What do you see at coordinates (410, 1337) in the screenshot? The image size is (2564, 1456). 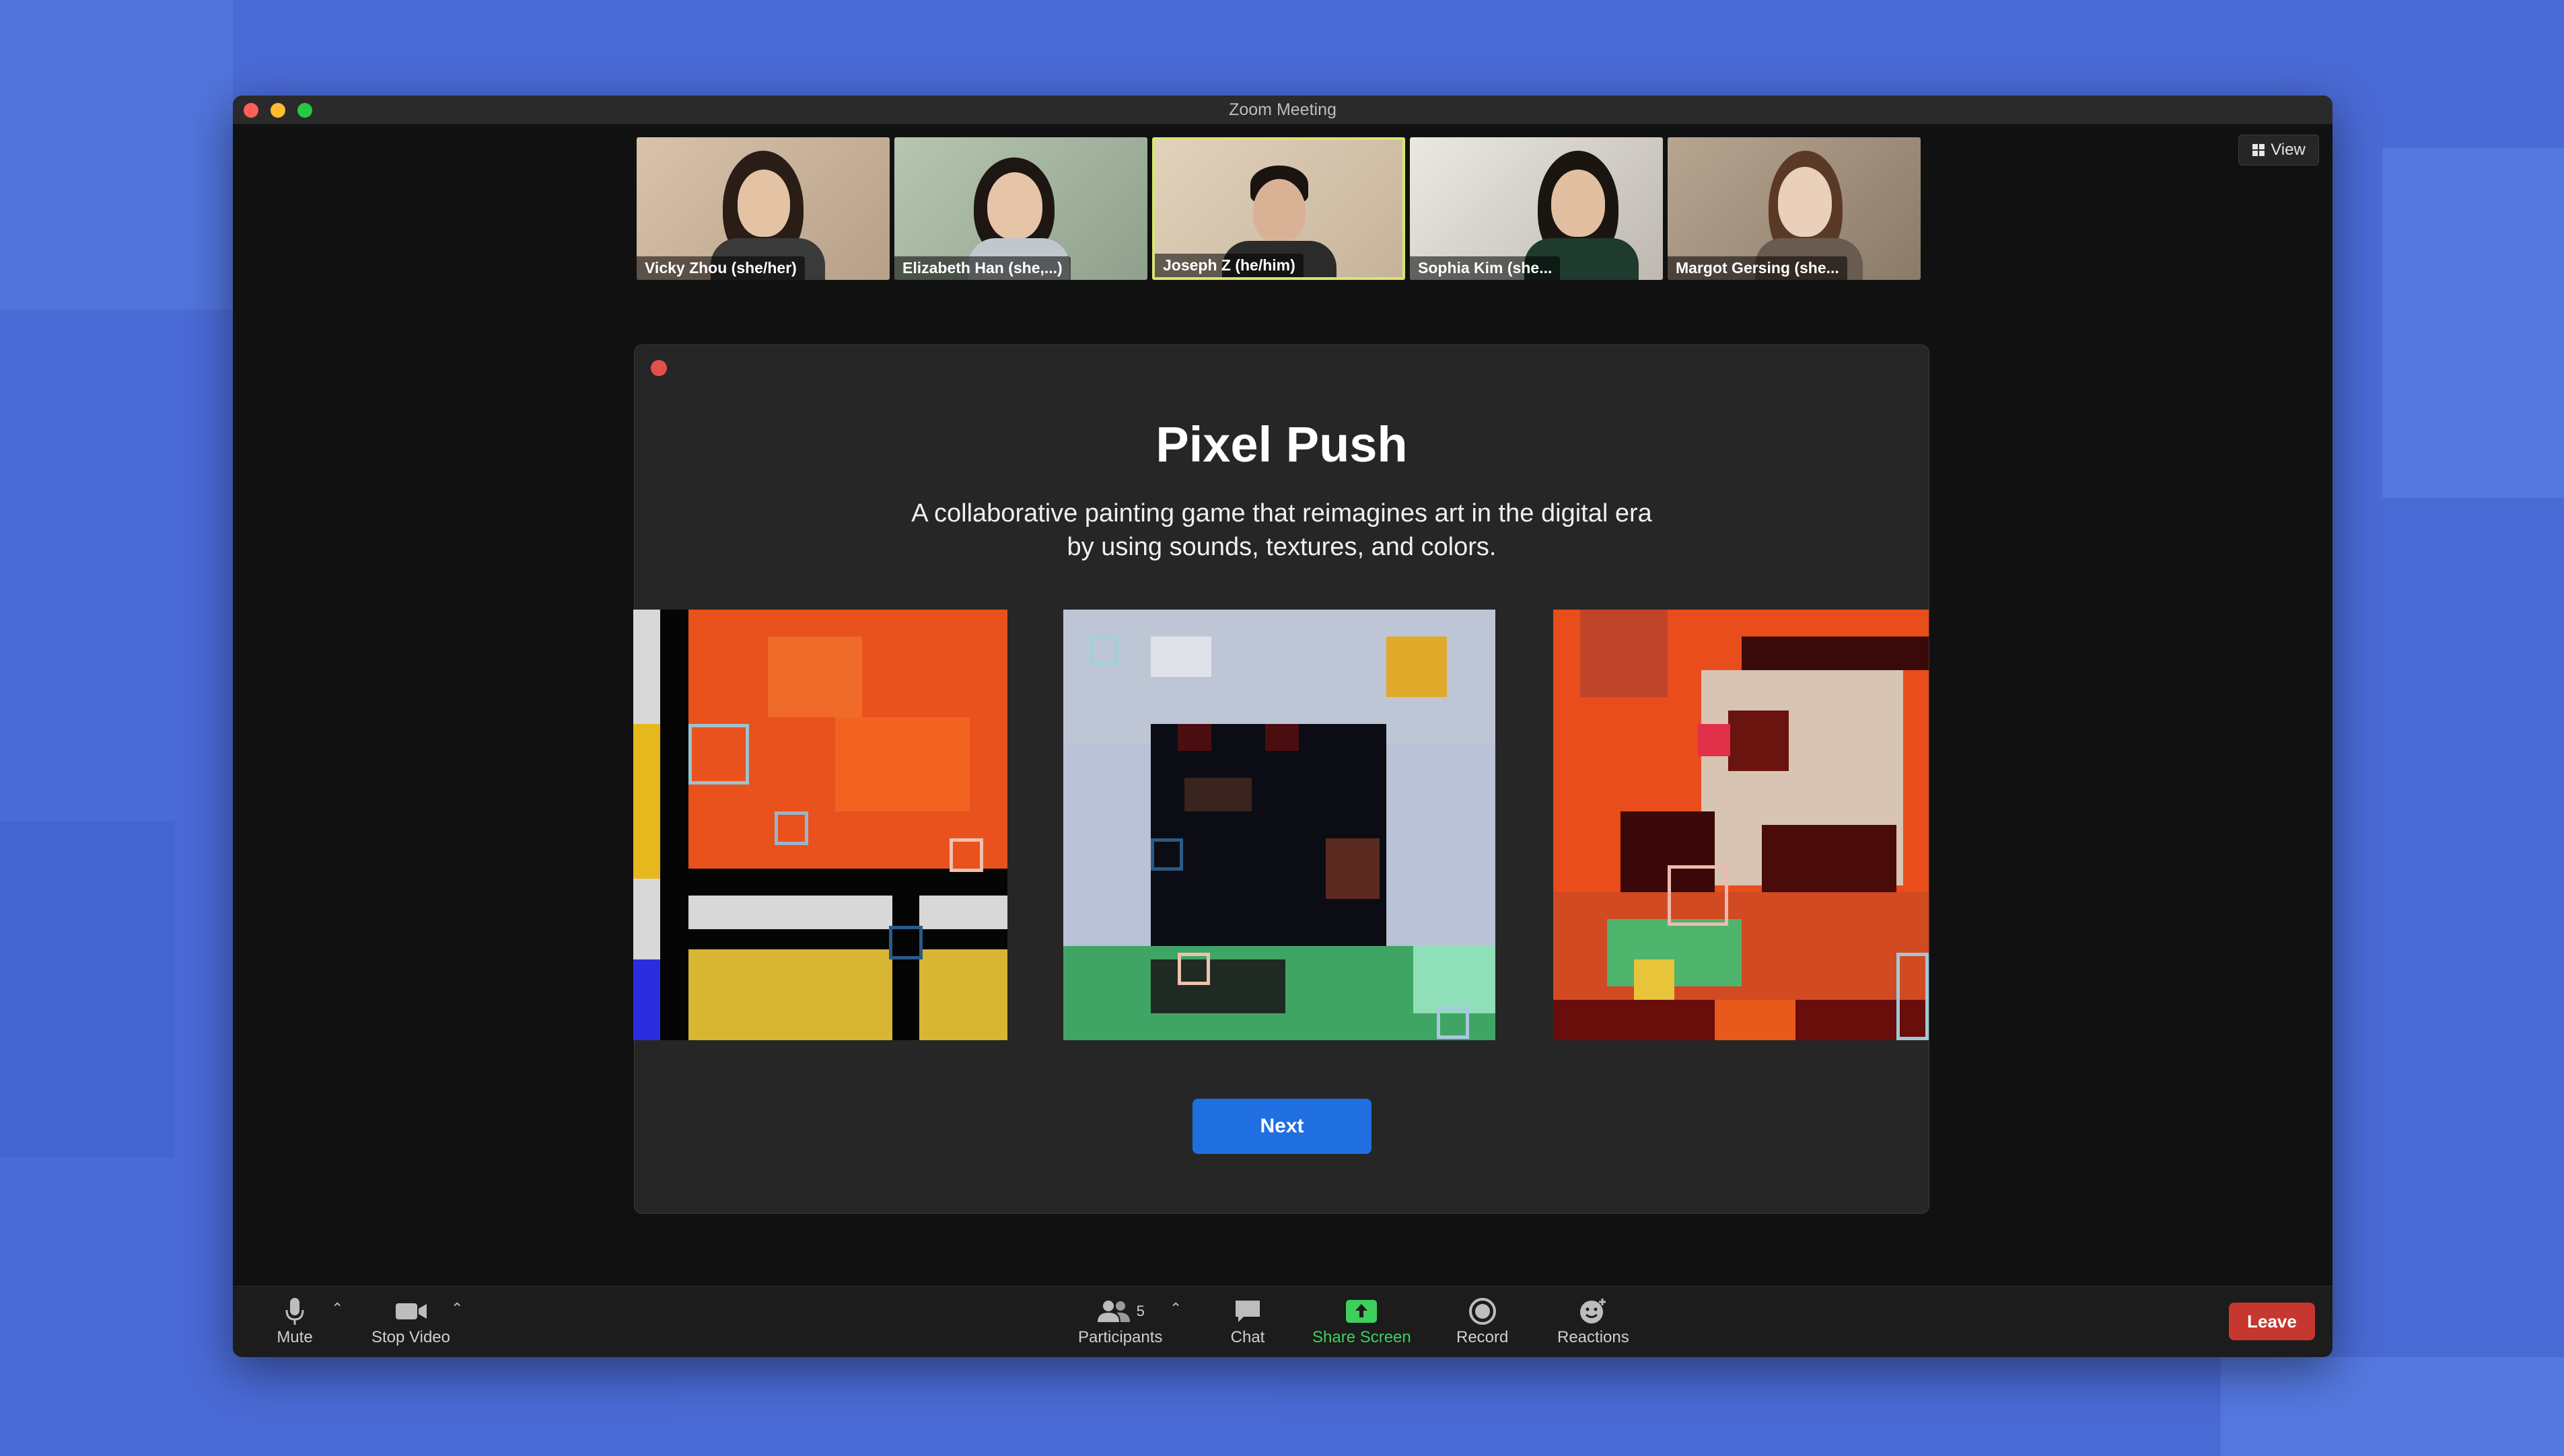 I see `stop-video-label: Stop Video` at bounding box center [410, 1337].